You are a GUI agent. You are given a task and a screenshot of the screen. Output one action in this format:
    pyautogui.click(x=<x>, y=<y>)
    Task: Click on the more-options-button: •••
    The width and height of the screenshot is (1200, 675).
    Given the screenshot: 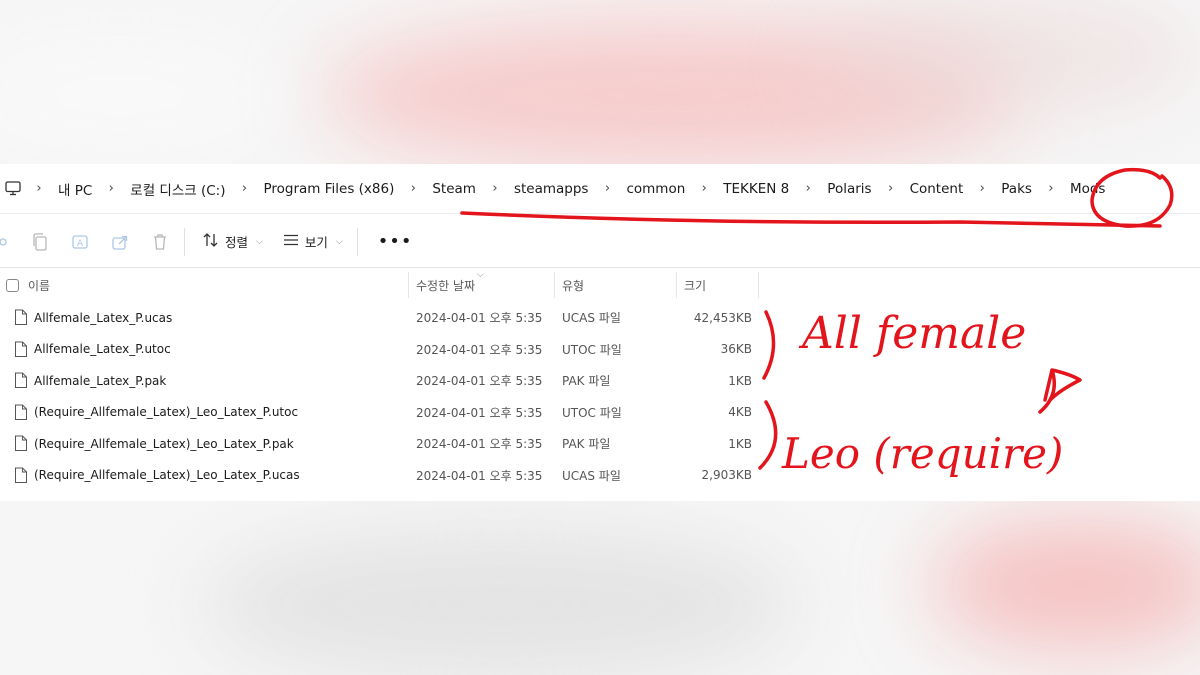 What is the action you would take?
    pyautogui.click(x=395, y=242)
    